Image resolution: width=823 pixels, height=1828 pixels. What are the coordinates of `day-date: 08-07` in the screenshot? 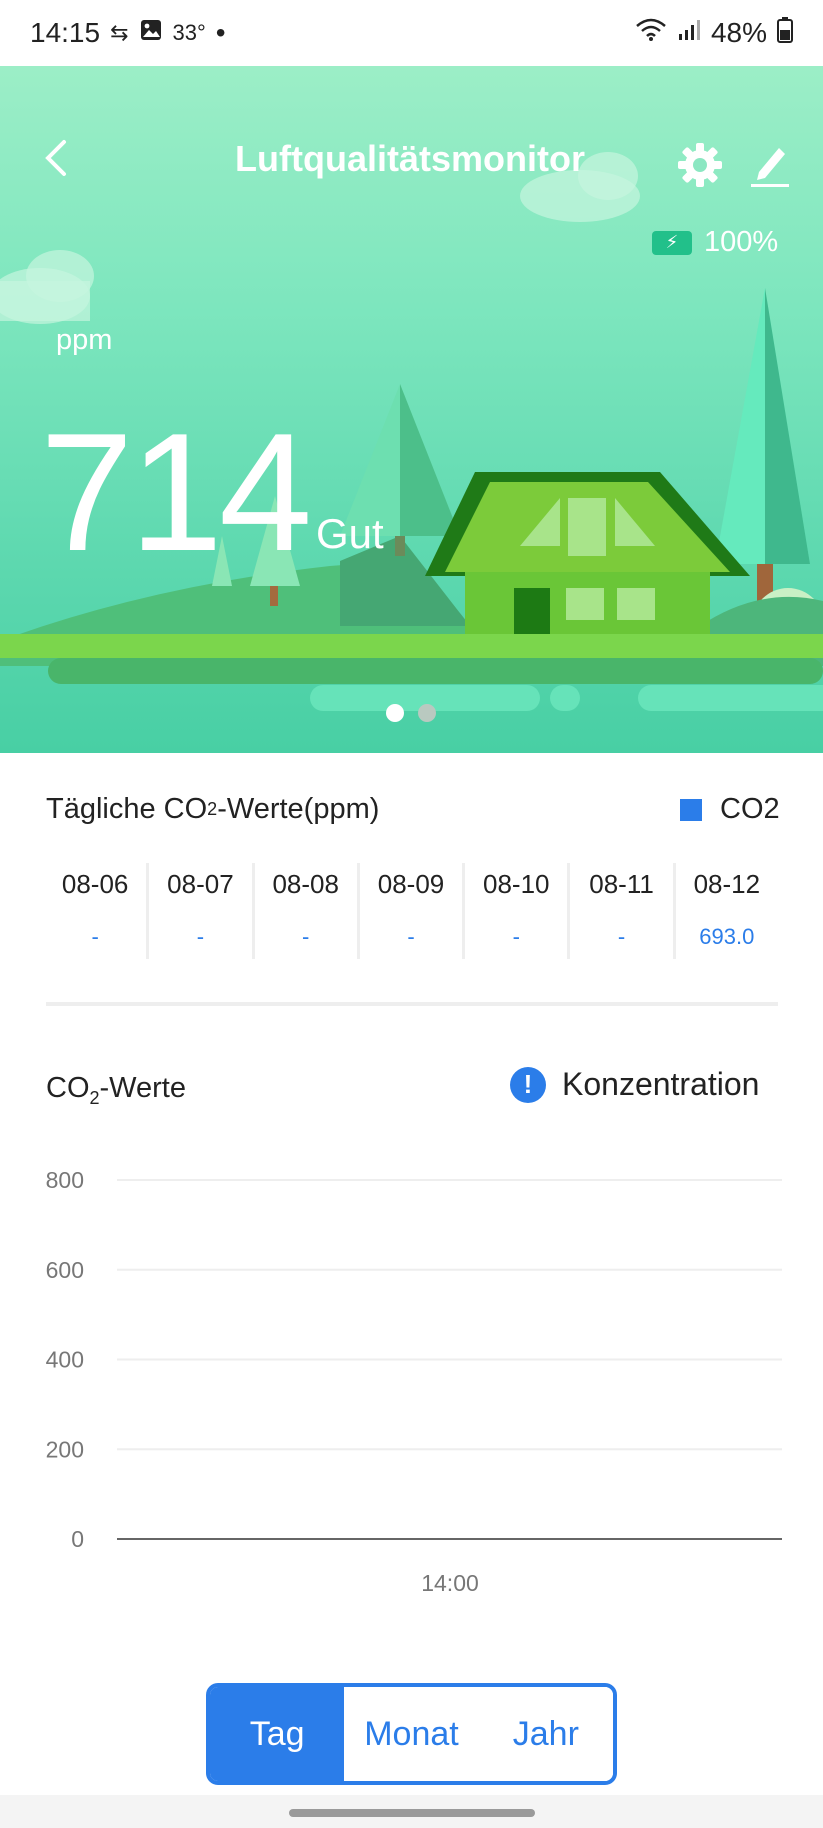 It's located at (200, 884).